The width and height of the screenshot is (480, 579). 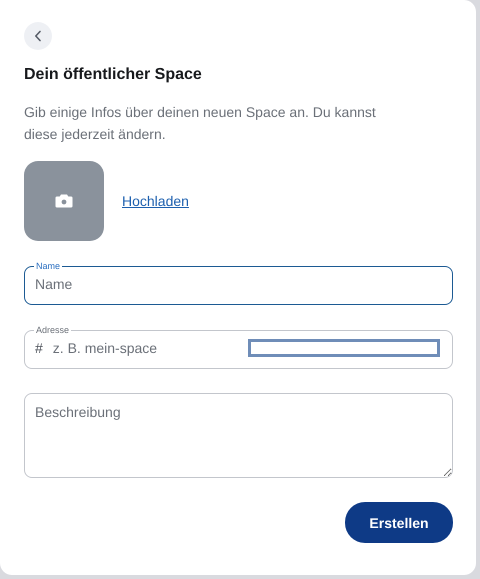 I want to click on intro-text: Gib einige Infos über deinen neuen Space an. Du kannst diese jederzeit ändern., so click(x=200, y=123).